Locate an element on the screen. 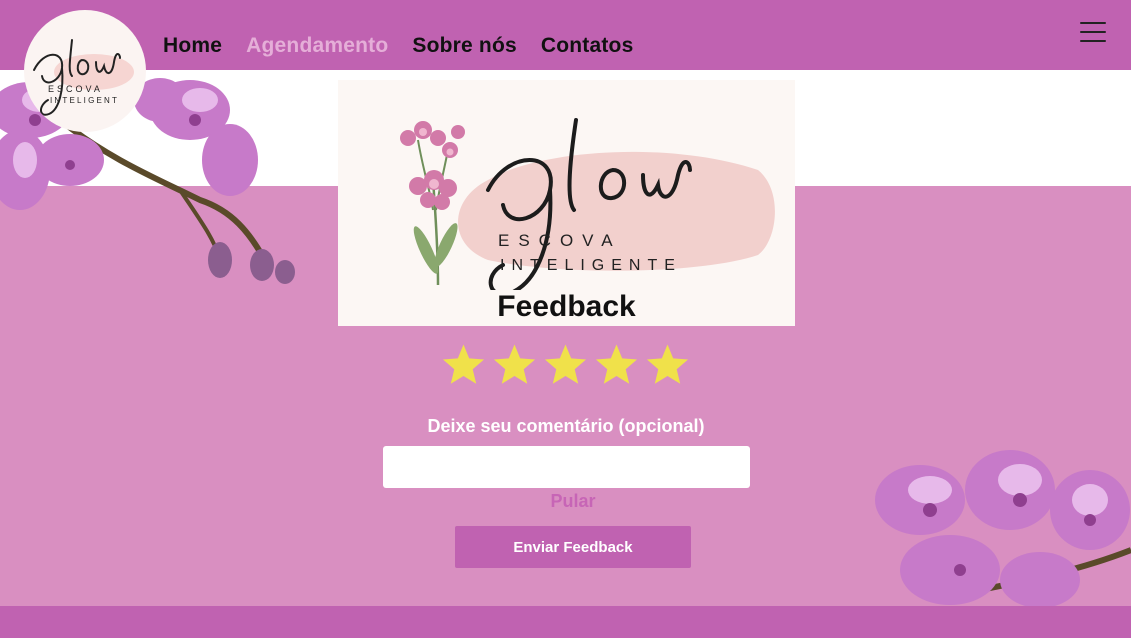 Image resolution: width=1131 pixels, height=638 pixels. submit-feedback-button: Enviar Feedback is located at coordinates (573, 547).